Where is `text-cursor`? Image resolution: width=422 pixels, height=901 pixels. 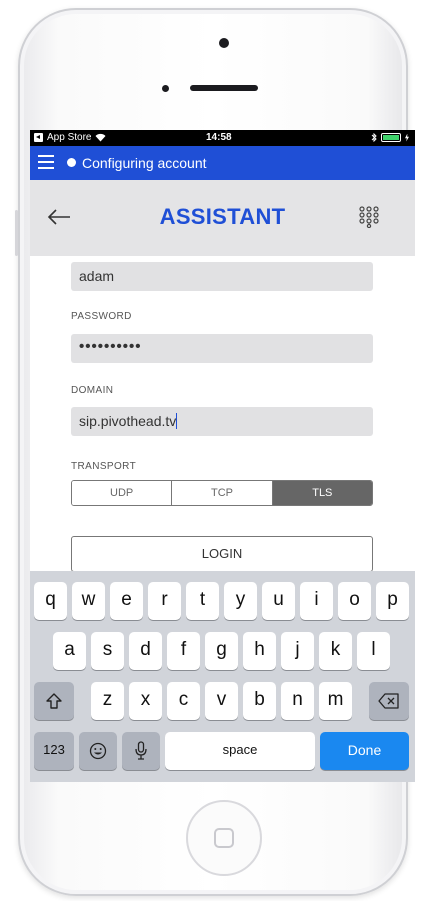 text-cursor is located at coordinates (177, 421).